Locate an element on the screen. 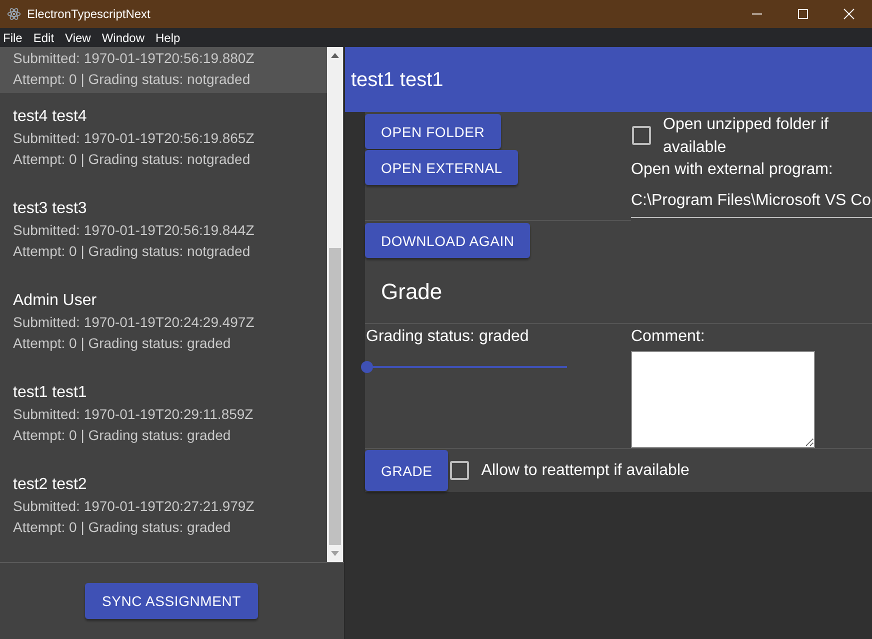  comment-label: Comment: is located at coordinates (668, 336).